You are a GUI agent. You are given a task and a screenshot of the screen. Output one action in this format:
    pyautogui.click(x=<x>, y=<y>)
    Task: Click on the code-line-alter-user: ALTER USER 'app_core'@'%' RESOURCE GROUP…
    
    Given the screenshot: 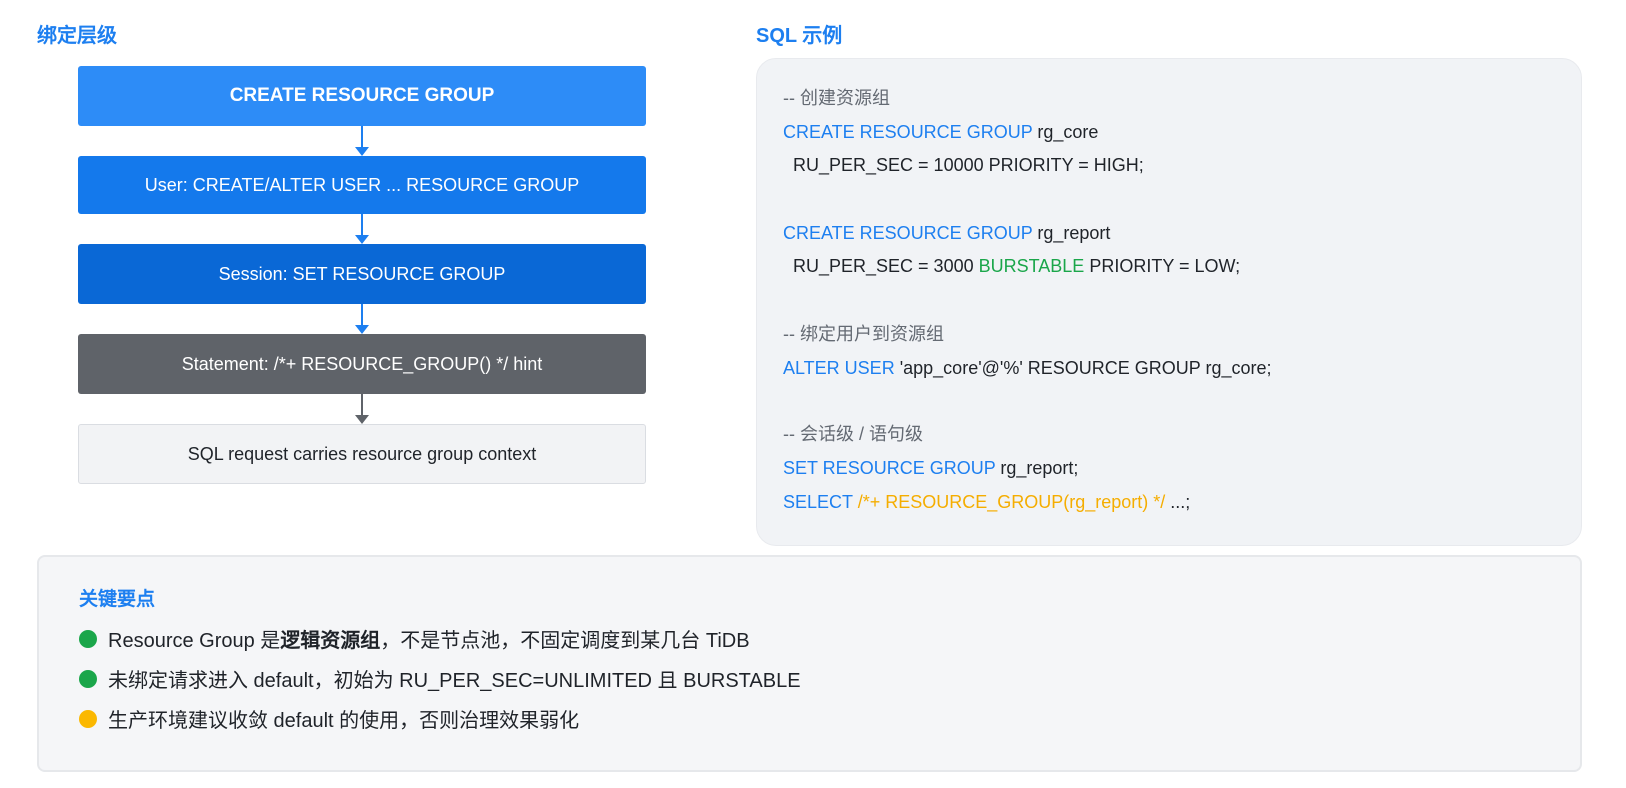 What is the action you would take?
    pyautogui.click(x=1027, y=368)
    